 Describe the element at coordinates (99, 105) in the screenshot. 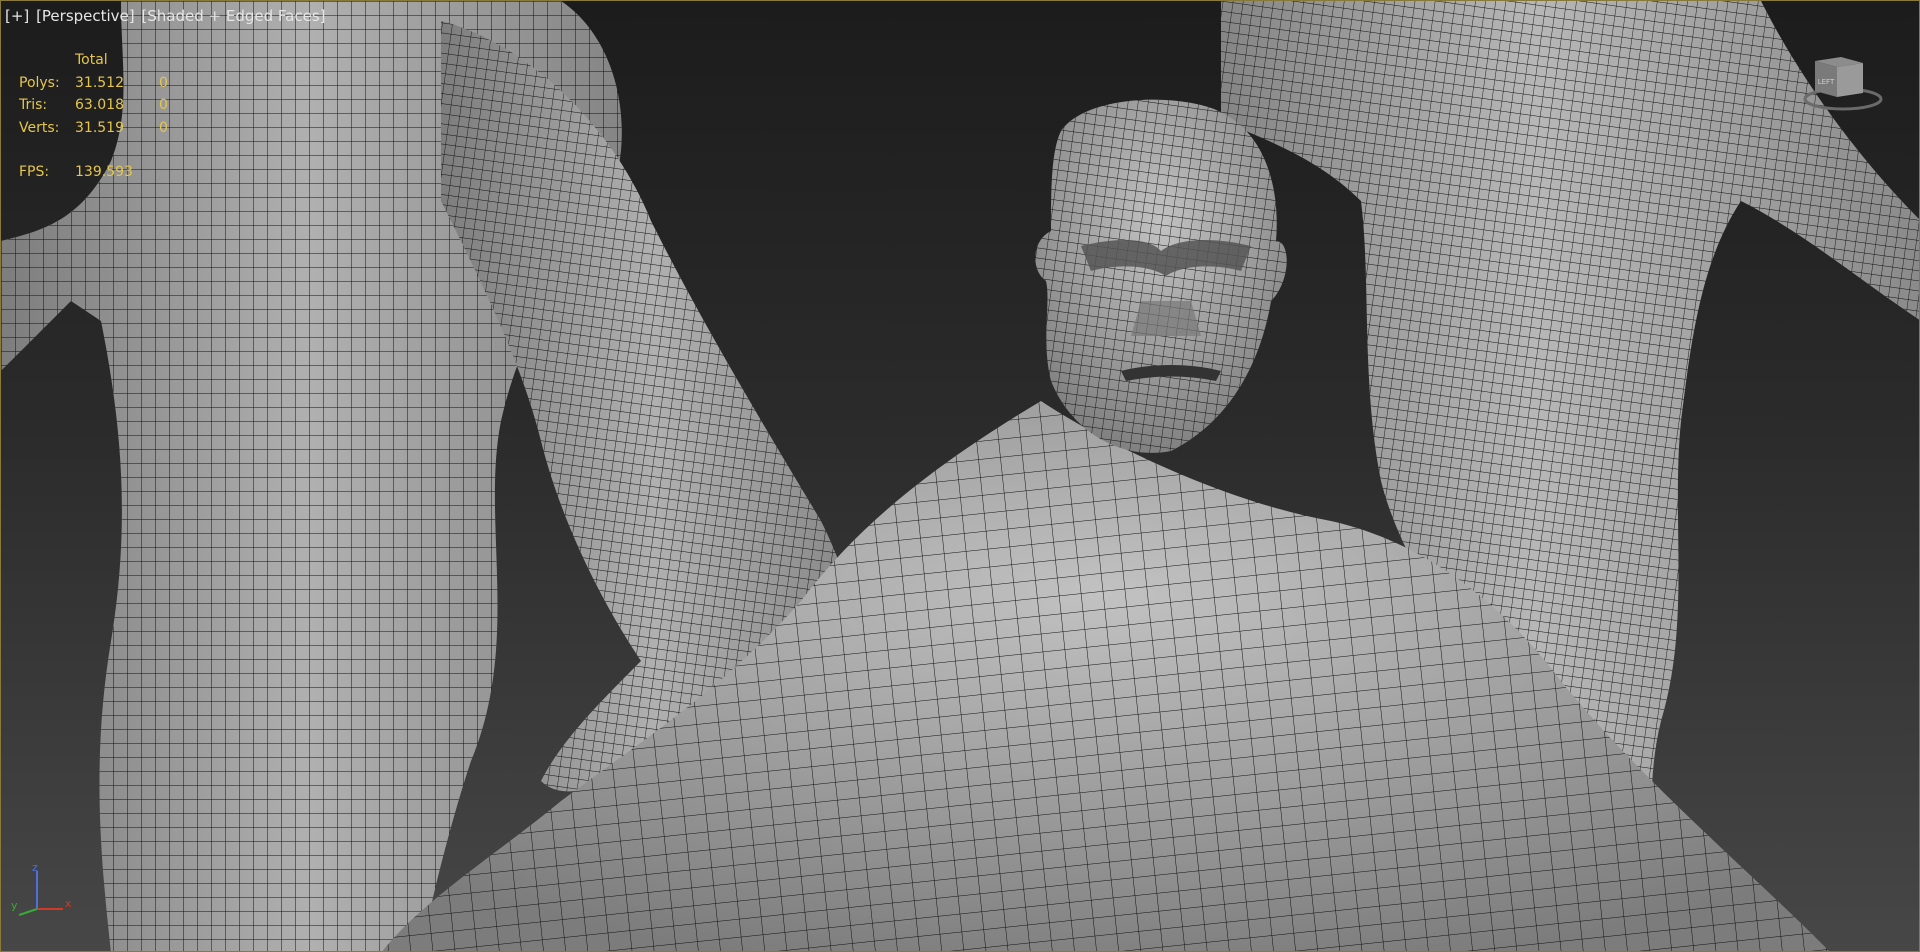

I see `stats-total: 63.018` at that location.